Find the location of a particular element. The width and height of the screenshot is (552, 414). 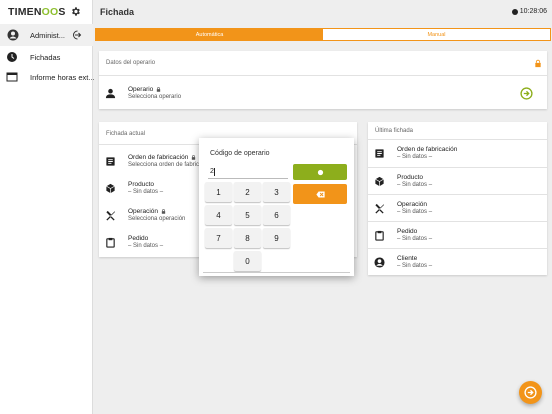

sidebar-item-label: Fichadas is located at coordinates (45, 57).